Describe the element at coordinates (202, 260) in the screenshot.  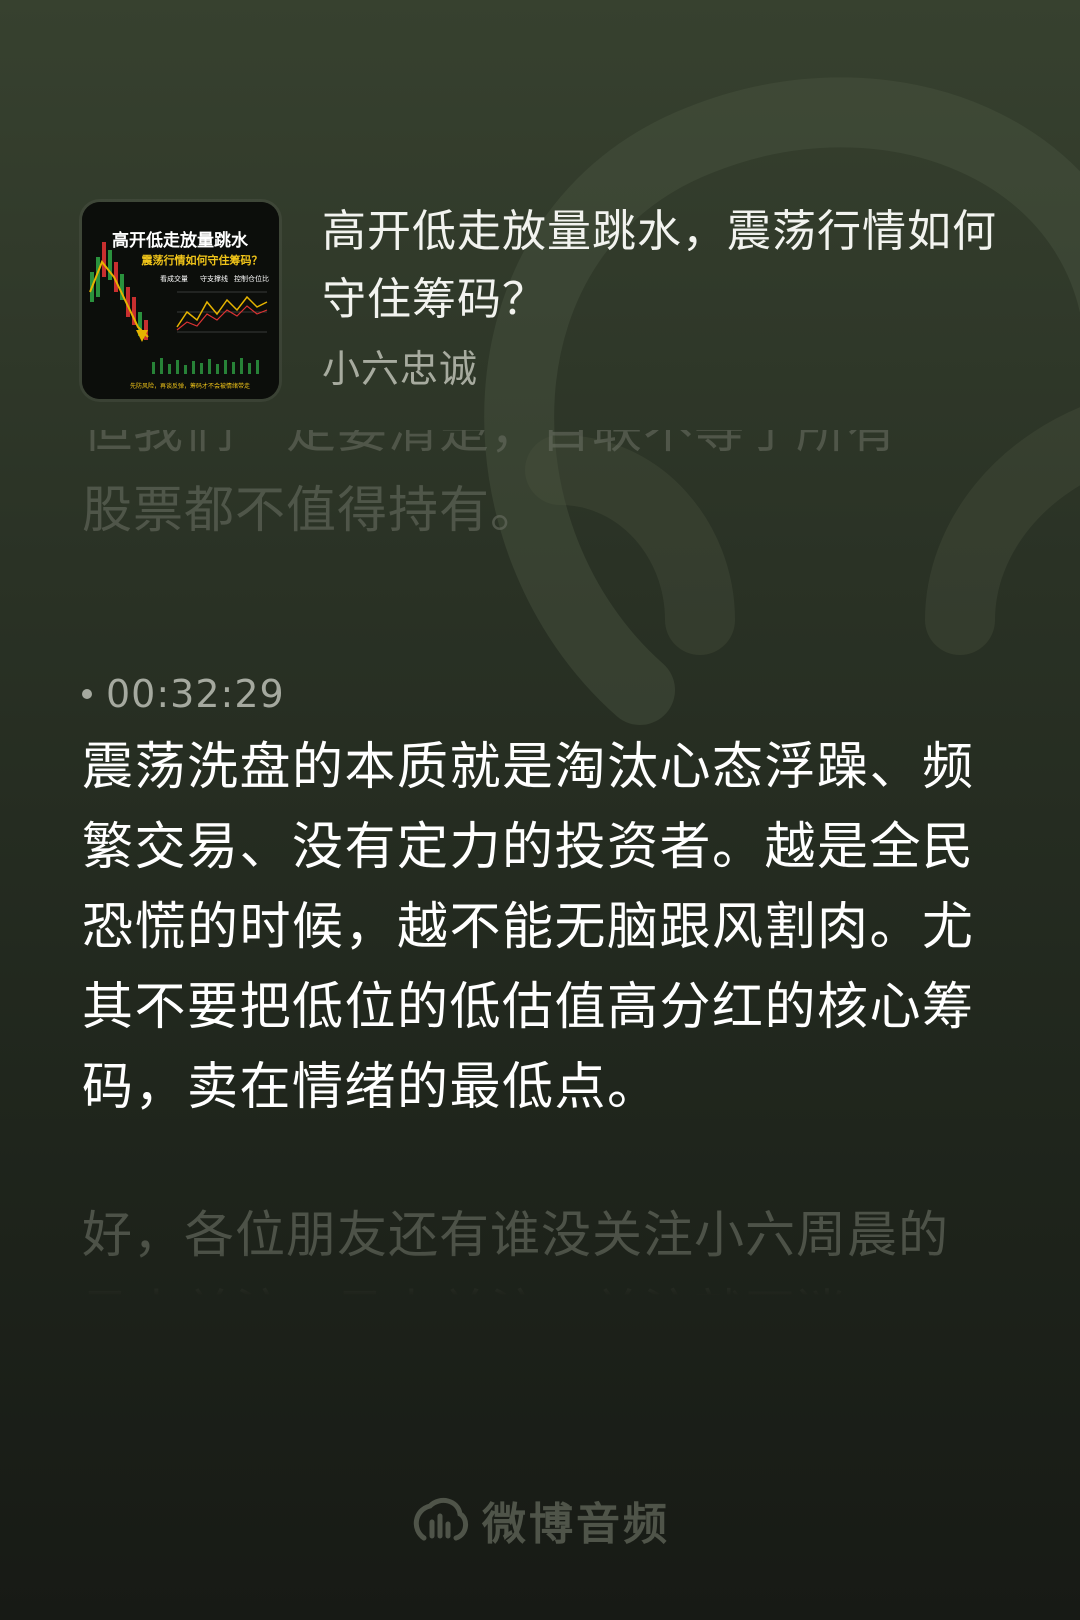
I see `cover-subheadline: 震荡行情如何守住筹码？` at that location.